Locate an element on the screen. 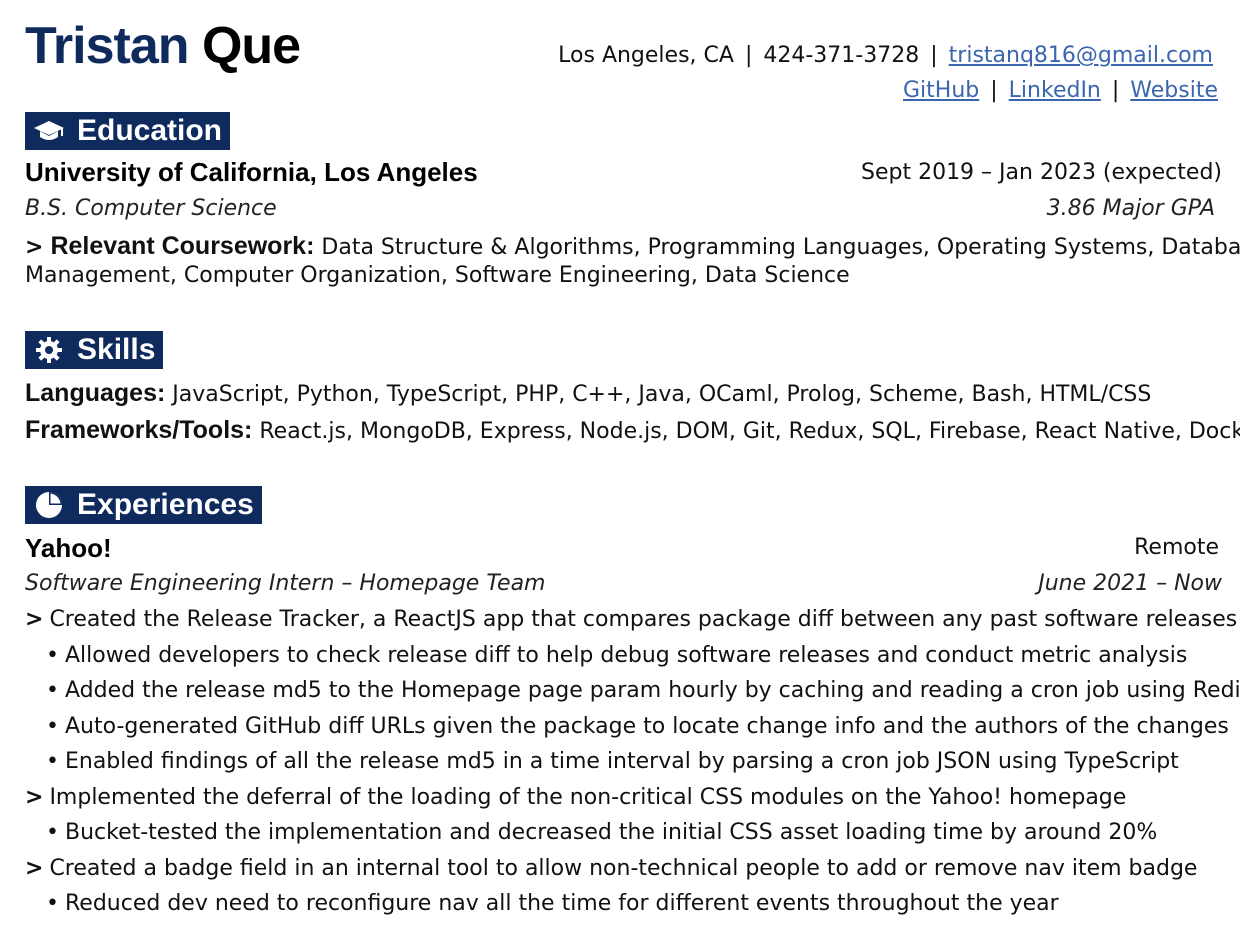 The height and width of the screenshot is (930, 1240). coursework-label: Relevant Coursework: is located at coordinates (182, 246).